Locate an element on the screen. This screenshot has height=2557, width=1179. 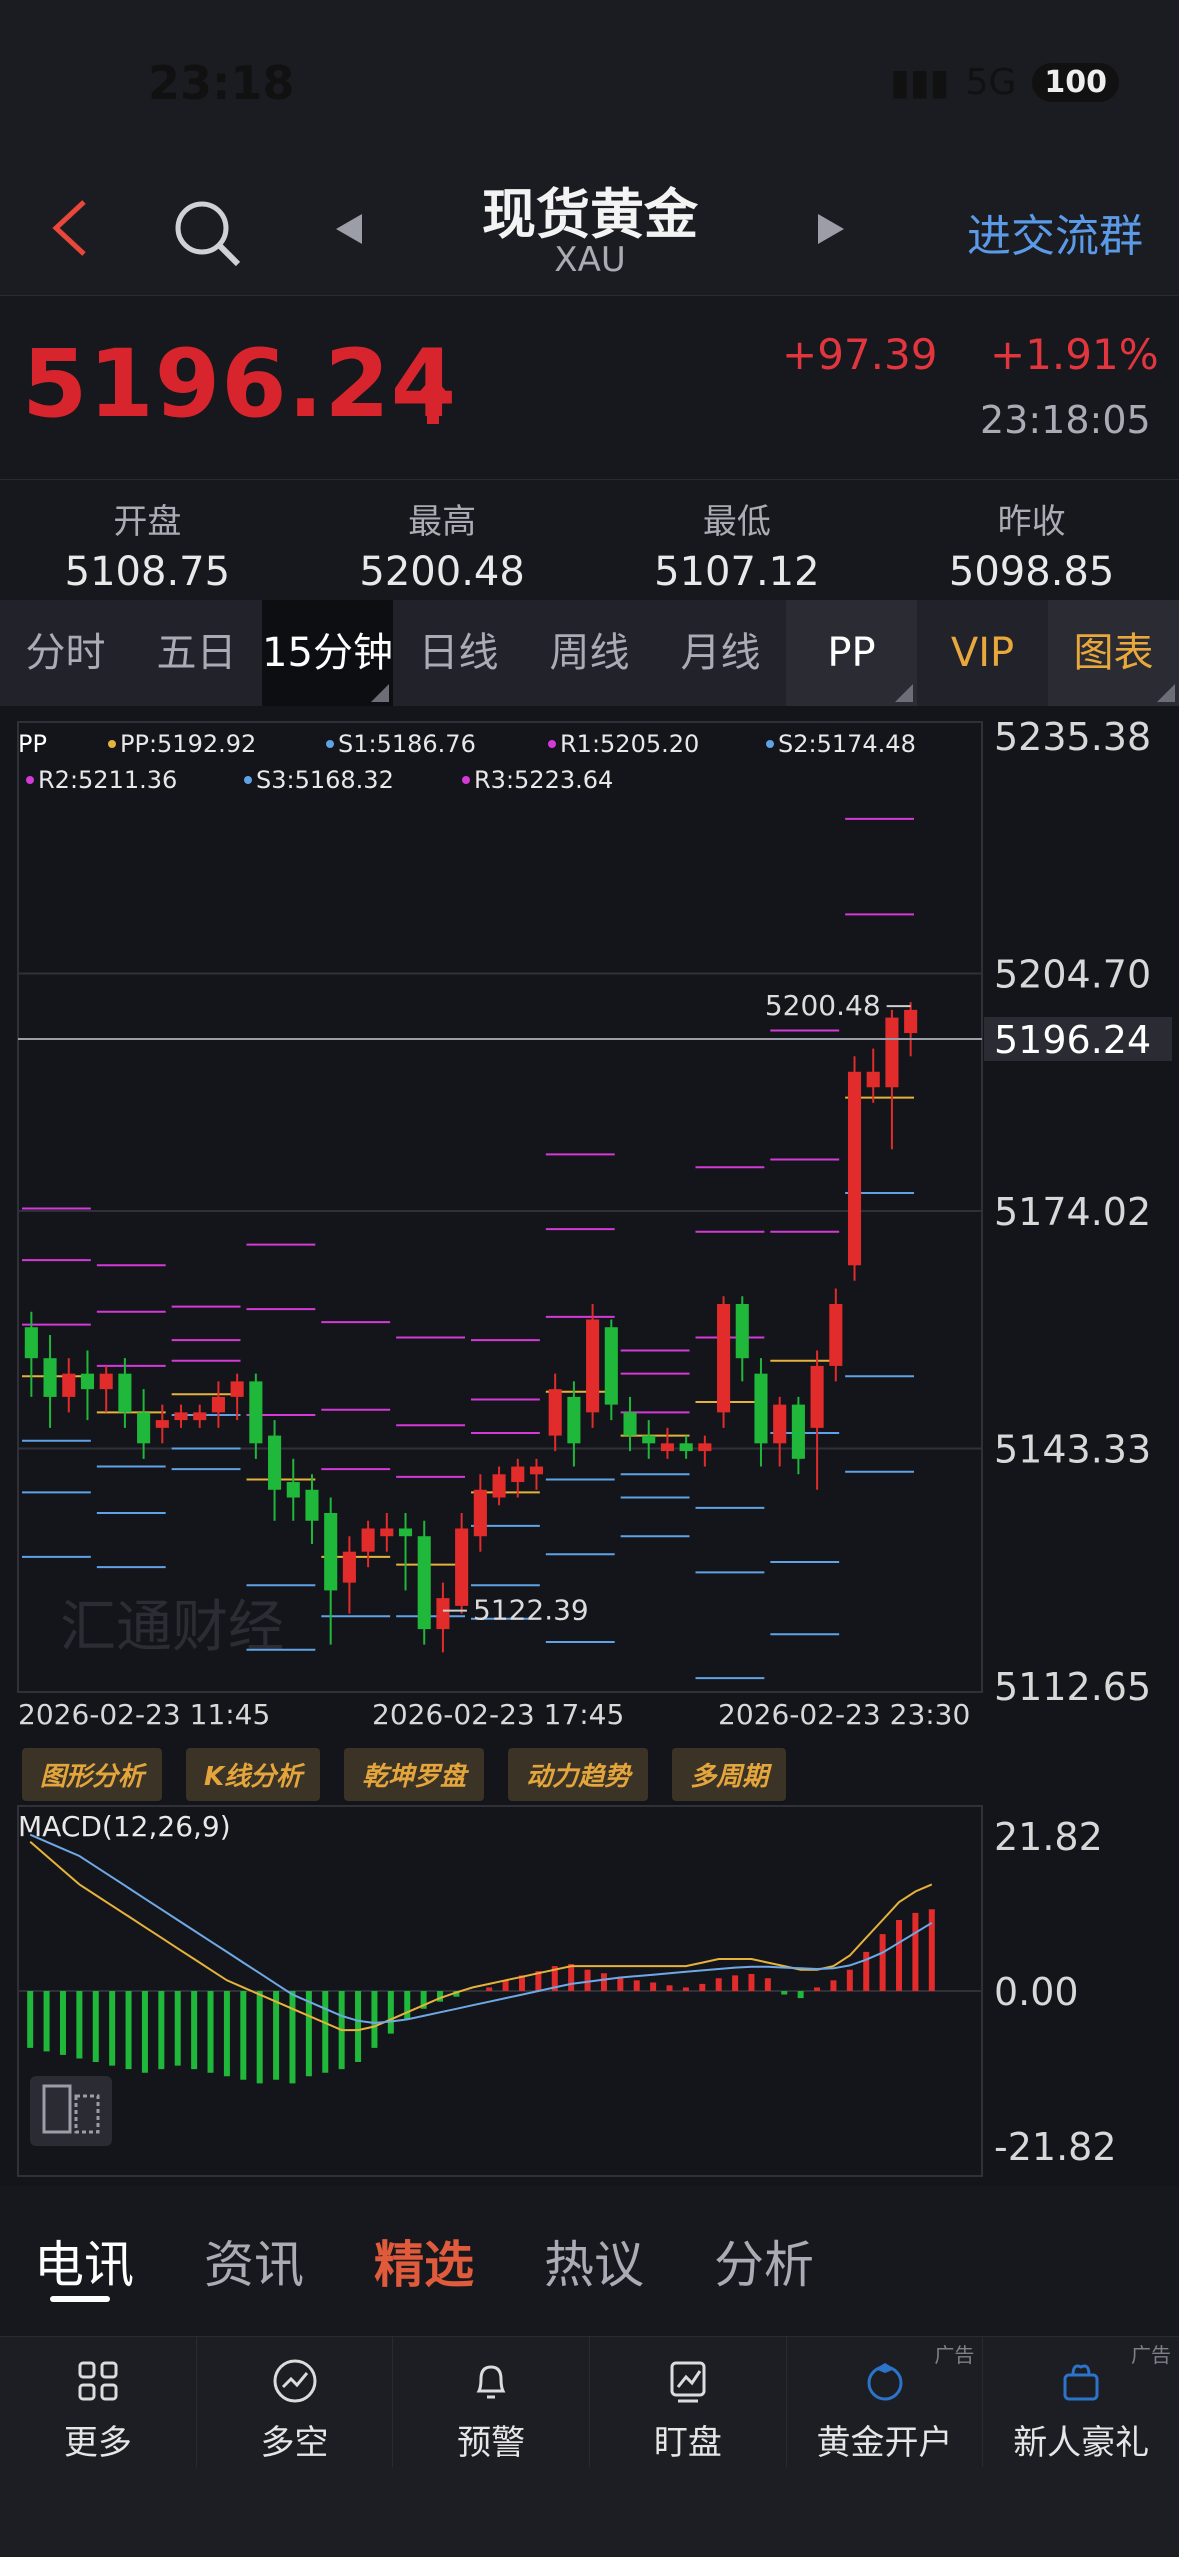
y-tick-label: 5143.33 is located at coordinates (1072, 1450).